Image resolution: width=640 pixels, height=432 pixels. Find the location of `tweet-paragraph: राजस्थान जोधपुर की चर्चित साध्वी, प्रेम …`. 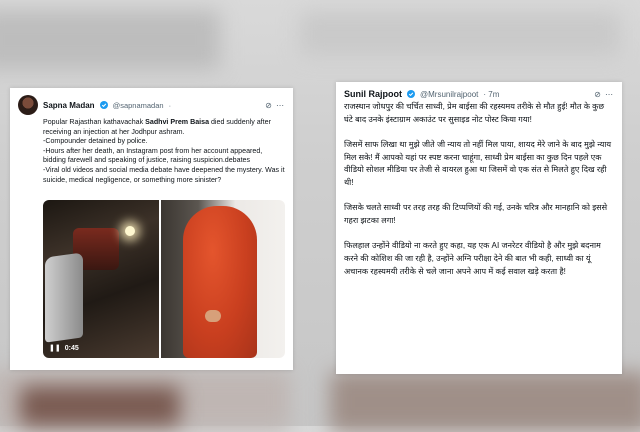

tweet-paragraph: राजस्थान जोधपुर की चर्चित साध्वी, प्रेम … is located at coordinates (474, 113).